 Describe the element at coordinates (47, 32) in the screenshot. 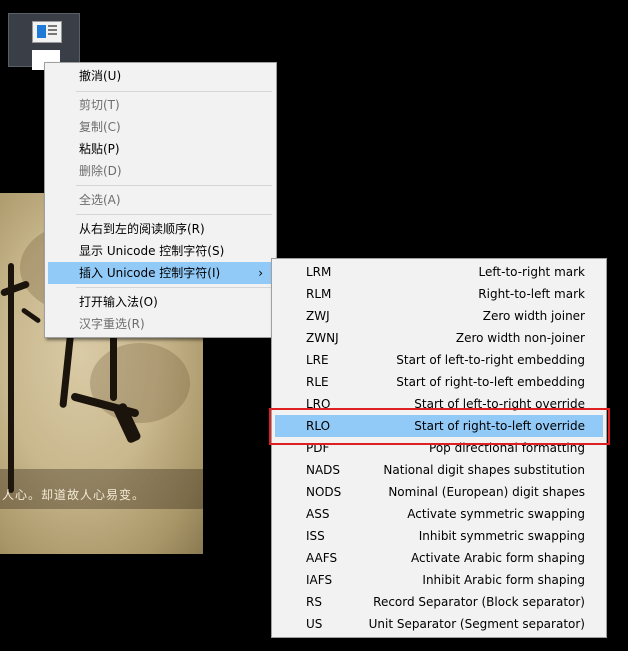

I see `window-icon` at that location.